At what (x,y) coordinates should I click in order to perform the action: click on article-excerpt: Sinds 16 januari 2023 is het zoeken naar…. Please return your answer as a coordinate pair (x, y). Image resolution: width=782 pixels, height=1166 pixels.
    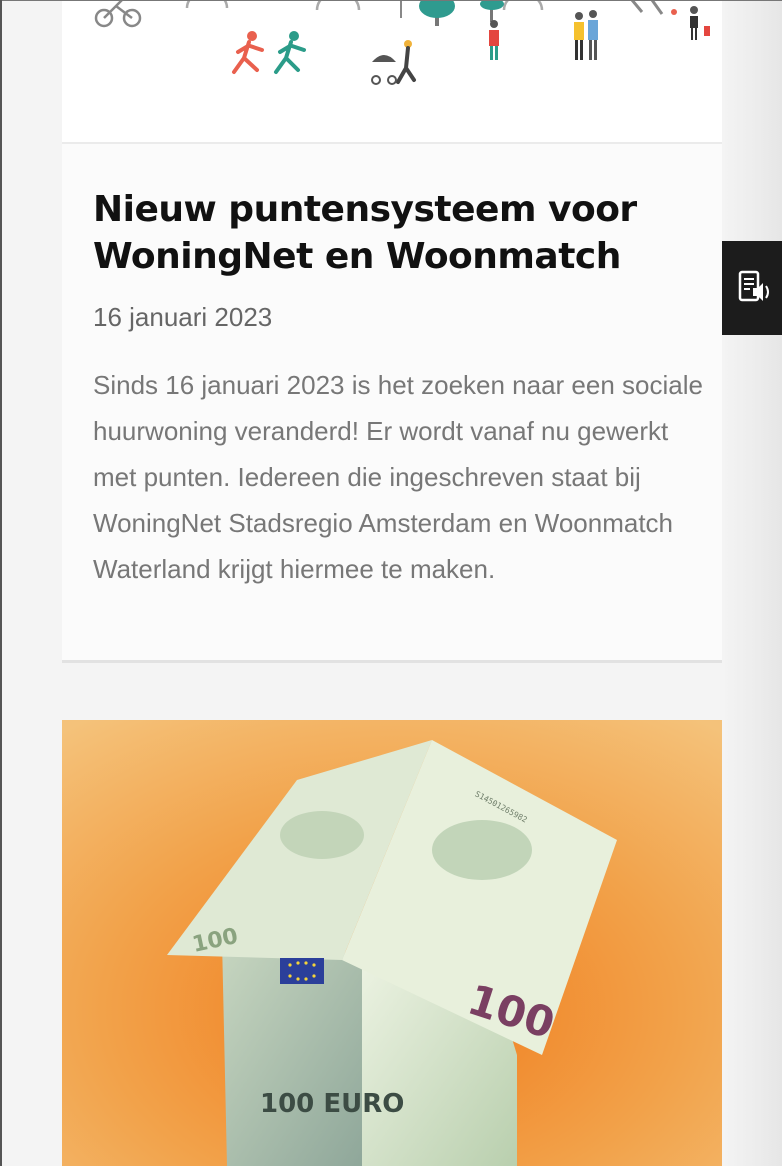
    Looking at the image, I should click on (398, 477).